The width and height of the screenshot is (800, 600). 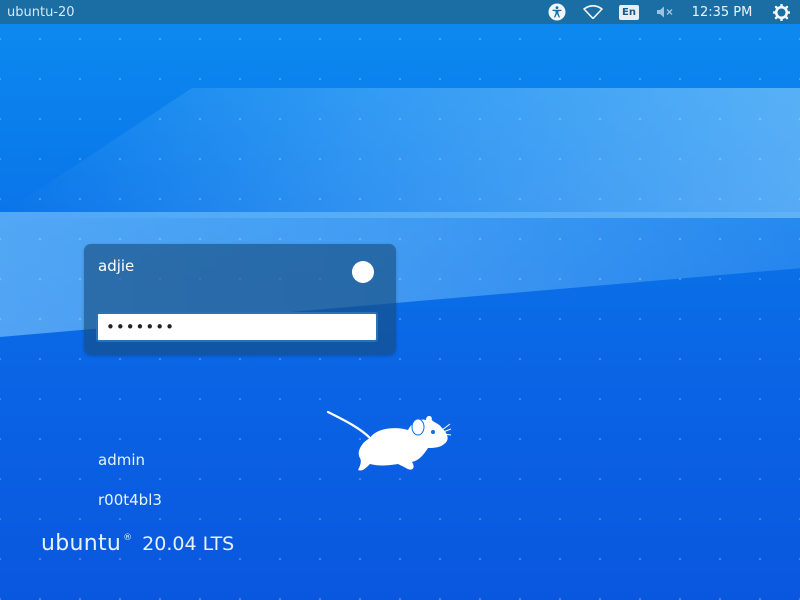 What do you see at coordinates (665, 12) in the screenshot?
I see `volume-muted-icon` at bounding box center [665, 12].